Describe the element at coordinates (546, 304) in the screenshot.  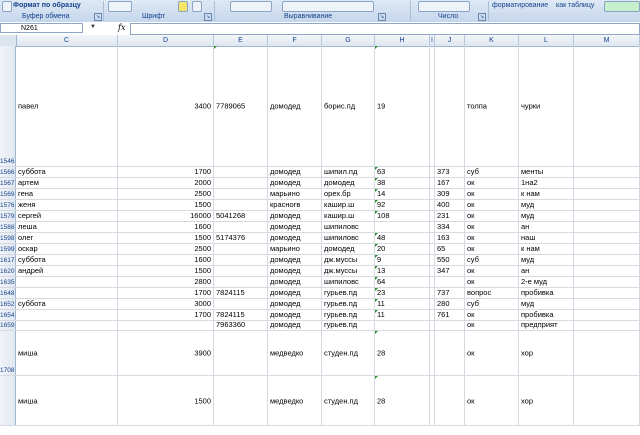
I see `cell-l: муд` at that location.